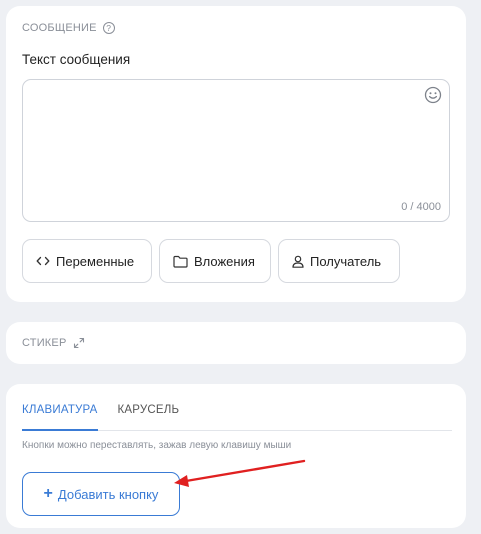 Image resolution: width=481 pixels, height=534 pixels. I want to click on variables-label: Переменные, so click(95, 261).